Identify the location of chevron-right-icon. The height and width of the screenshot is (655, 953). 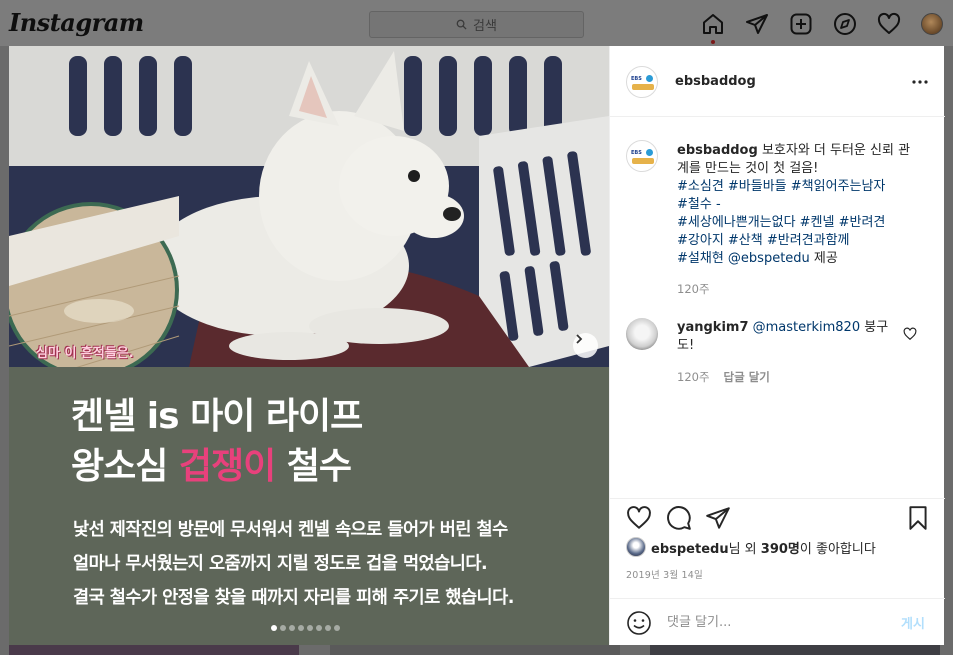
(579, 339).